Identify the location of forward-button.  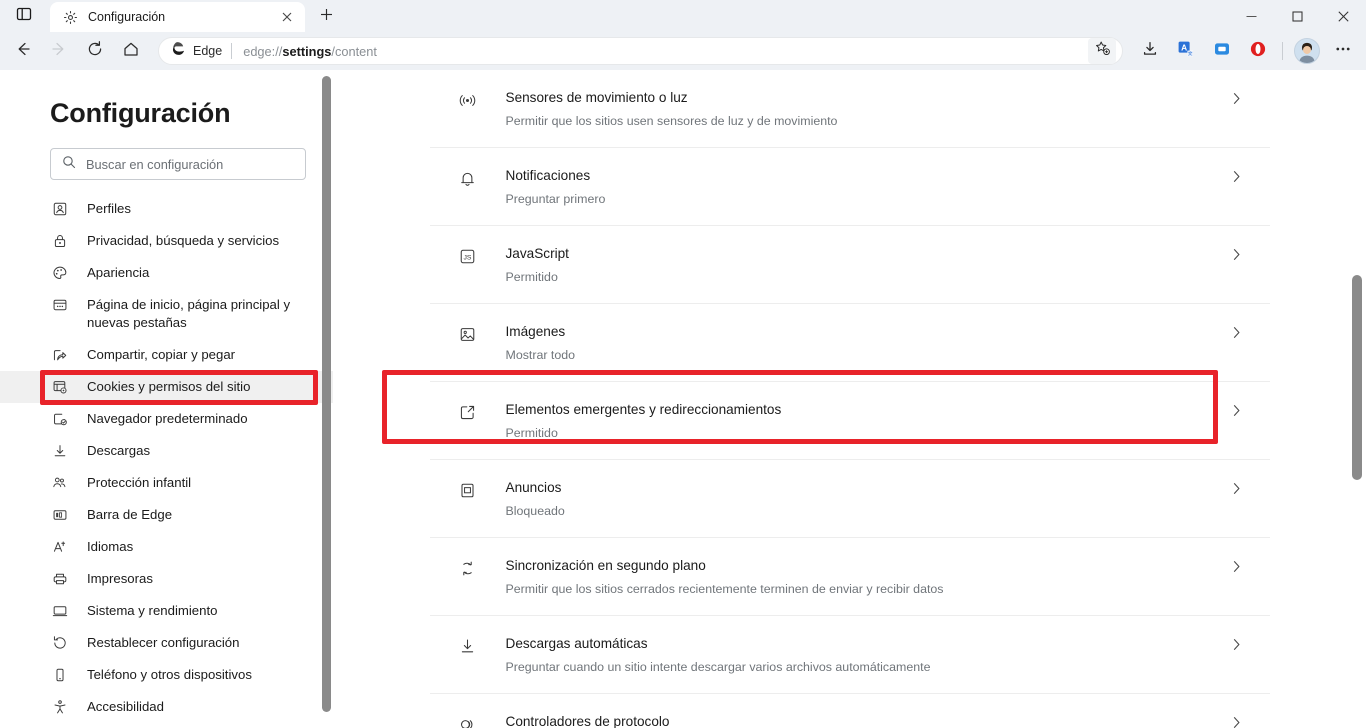
(59, 51).